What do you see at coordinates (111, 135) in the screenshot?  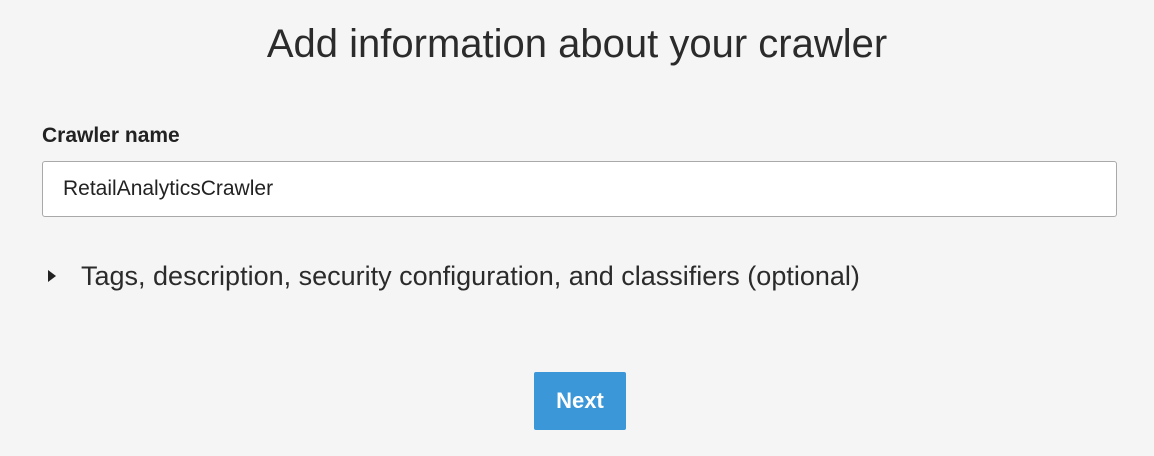 I see `crawler-name-label: Crawler name` at bounding box center [111, 135].